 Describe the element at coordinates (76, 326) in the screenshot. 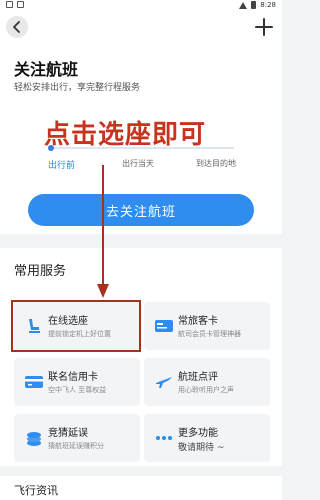

I see `seat-highlight-box` at that location.